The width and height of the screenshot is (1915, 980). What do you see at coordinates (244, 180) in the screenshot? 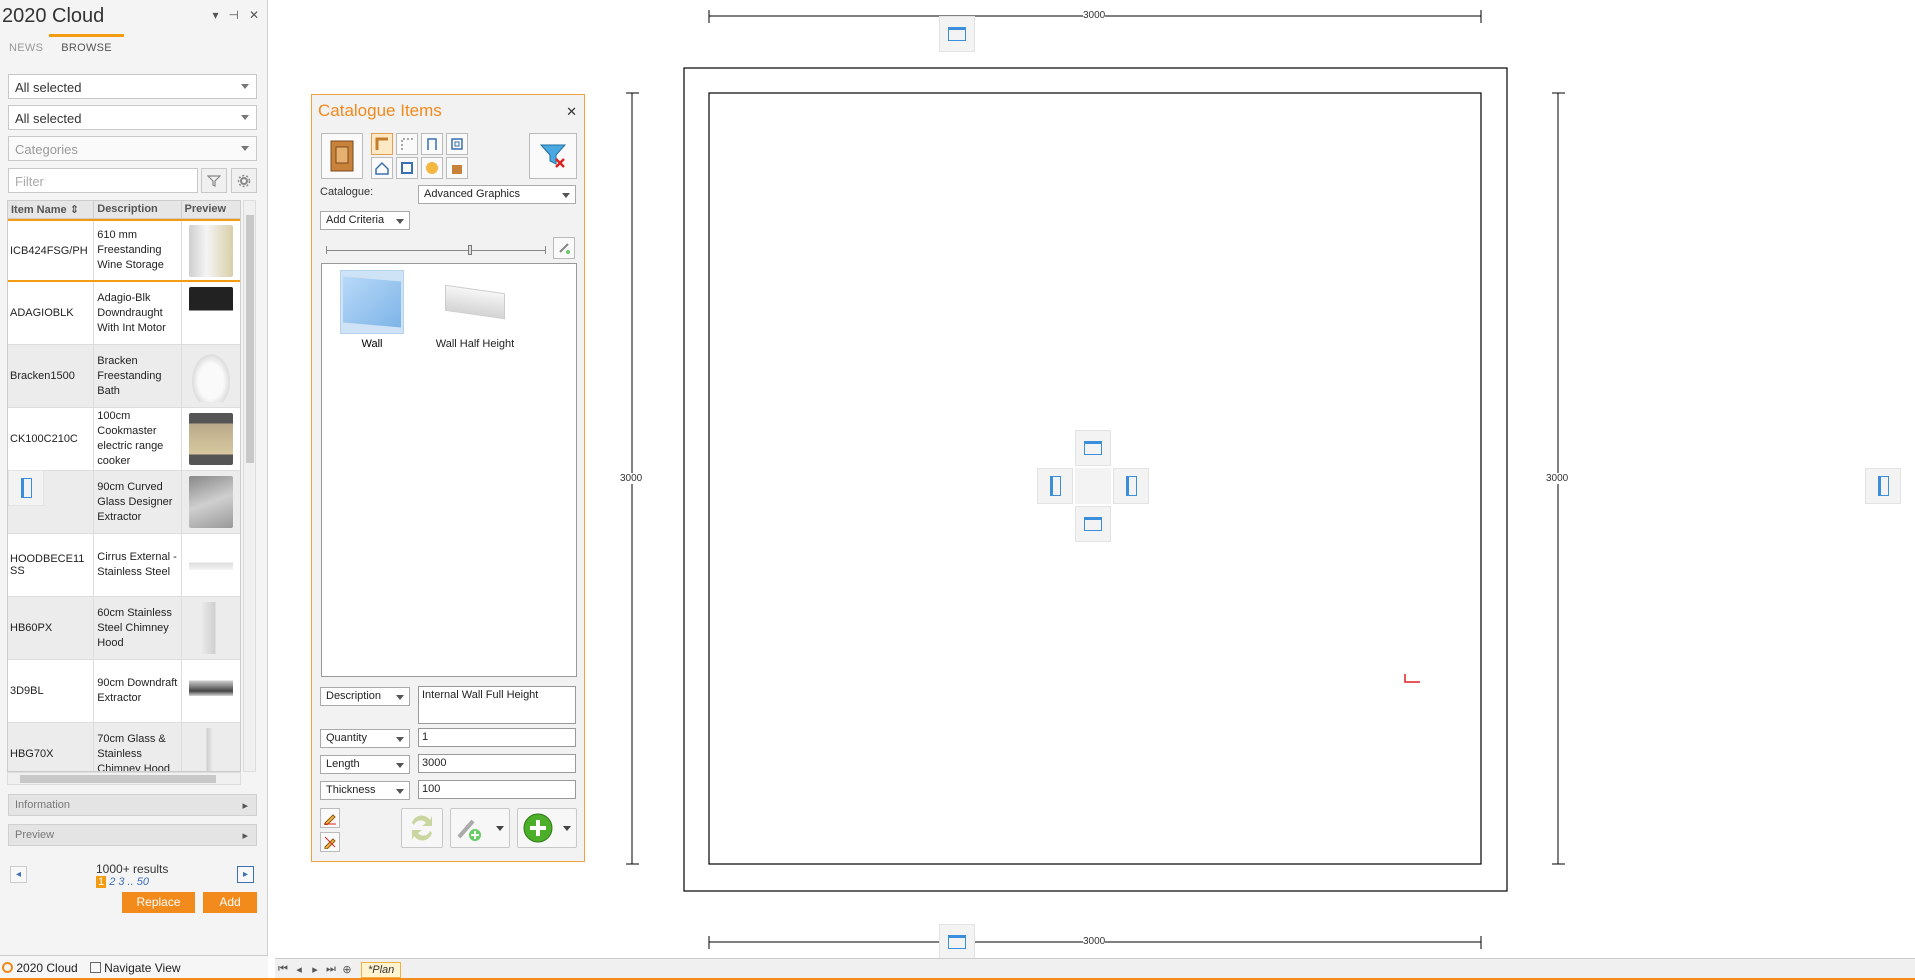
I see `settings-gear-icon` at bounding box center [244, 180].